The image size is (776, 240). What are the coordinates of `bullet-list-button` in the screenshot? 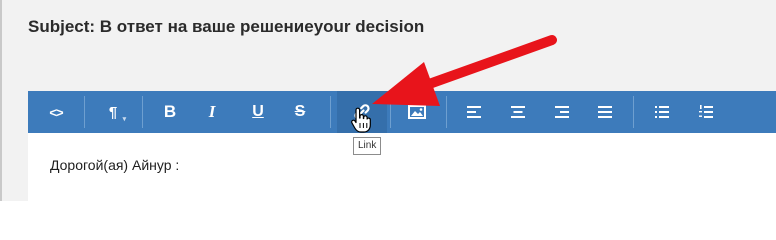 It's located at (662, 112).